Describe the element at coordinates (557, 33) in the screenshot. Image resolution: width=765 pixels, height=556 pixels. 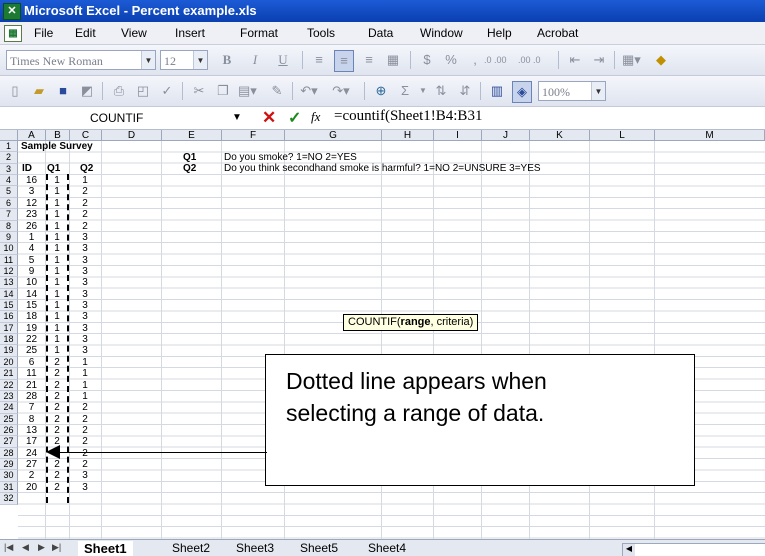
I see `menu-acrobat: Acrobat` at that location.